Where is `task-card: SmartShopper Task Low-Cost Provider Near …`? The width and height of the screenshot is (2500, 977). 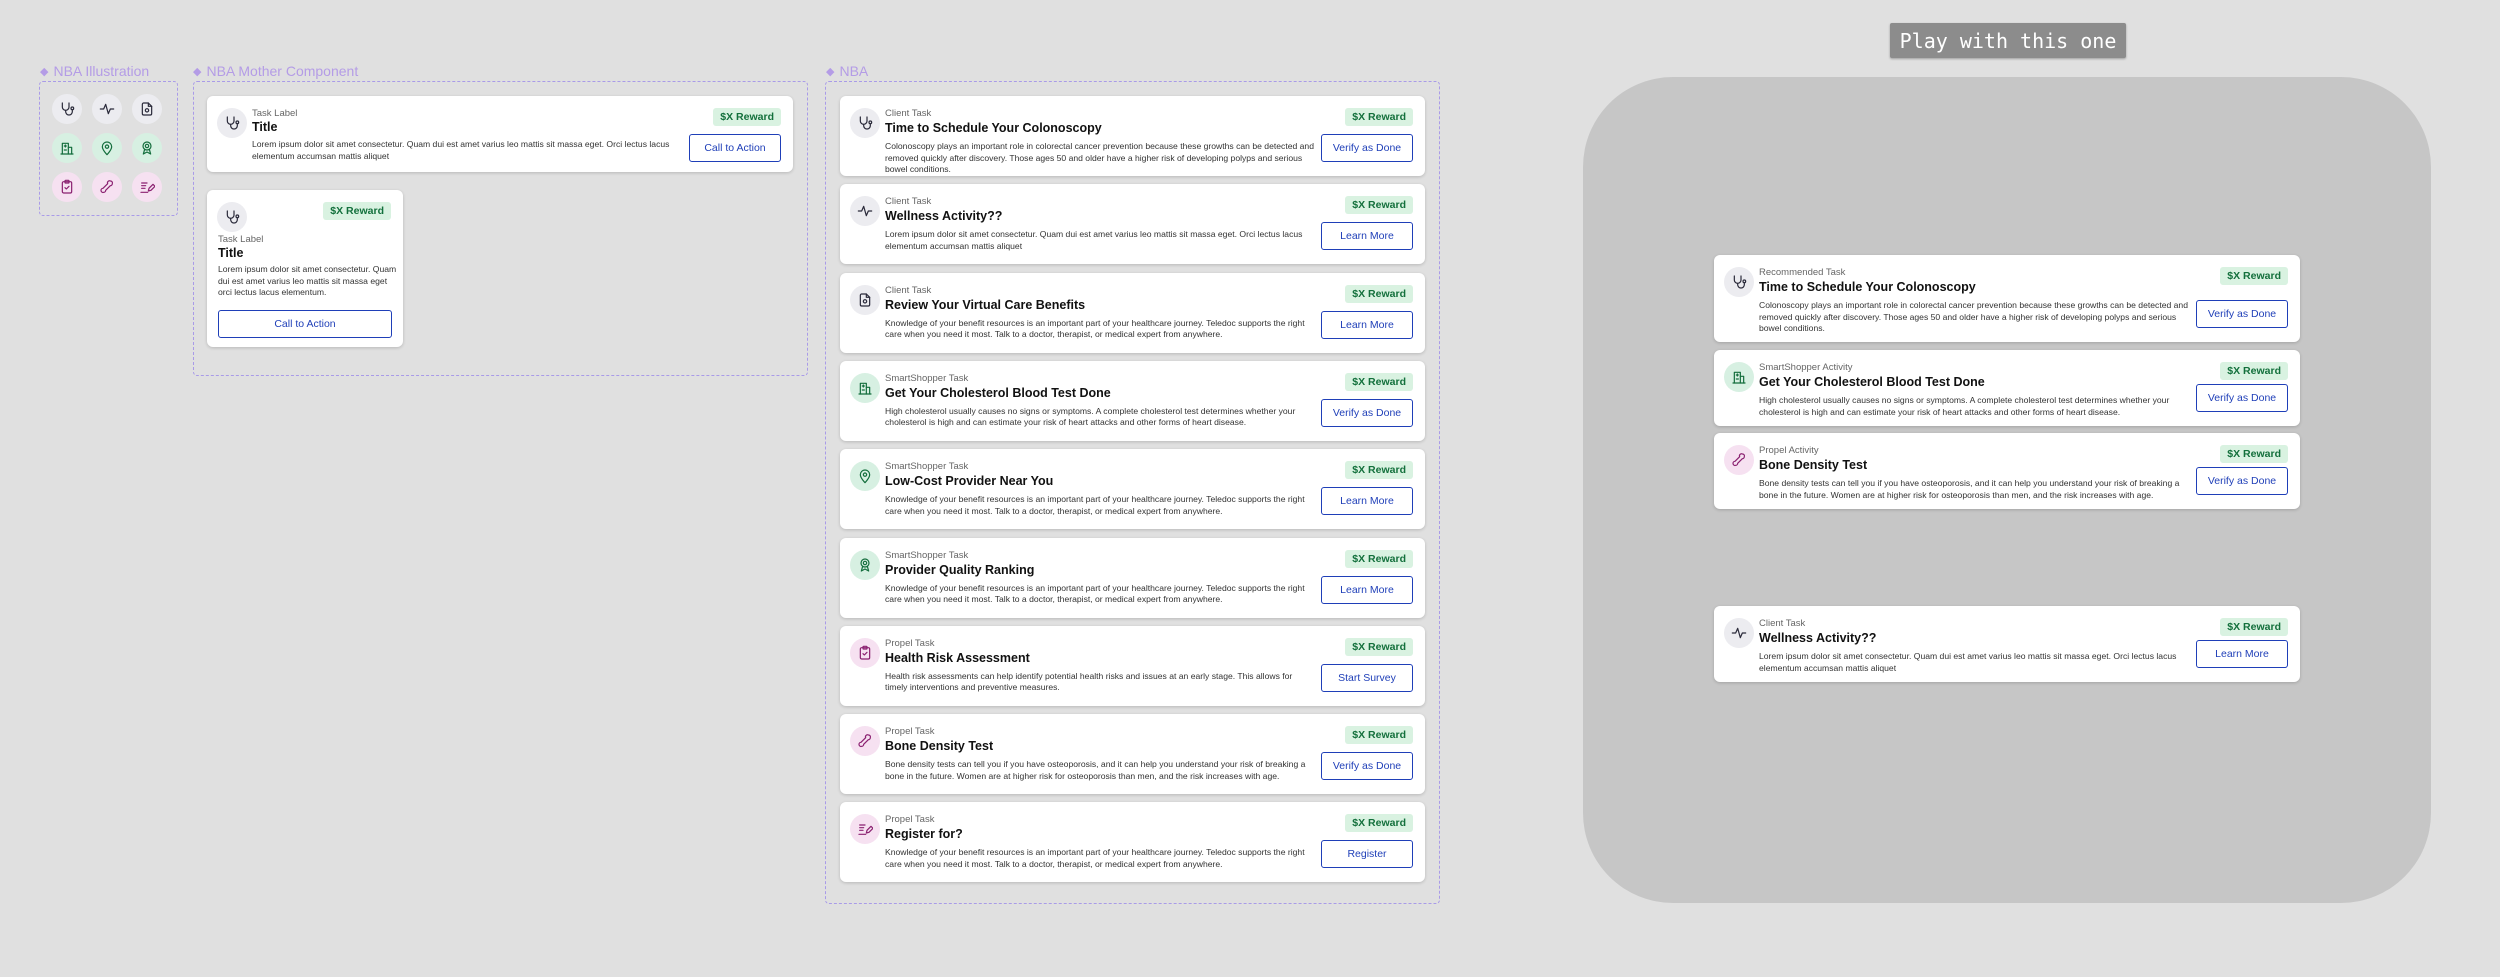 task-card: SmartShopper Task Low-Cost Provider Near … is located at coordinates (1132, 489).